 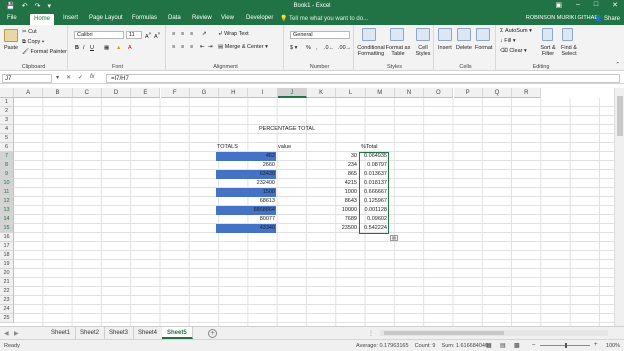 What do you see at coordinates (569, 51) in the screenshot?
I see `find-select-button: Find & Select` at bounding box center [569, 51].